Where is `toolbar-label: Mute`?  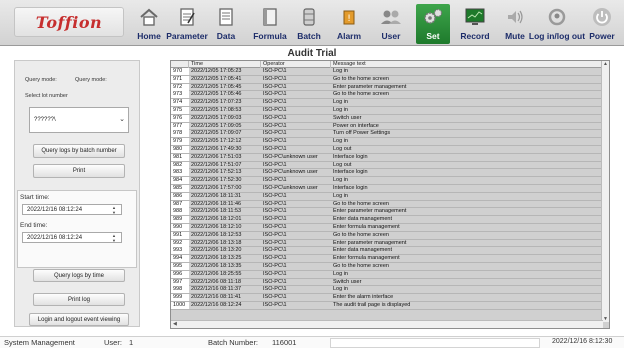
toolbar-label: Mute is located at coordinates (515, 36).